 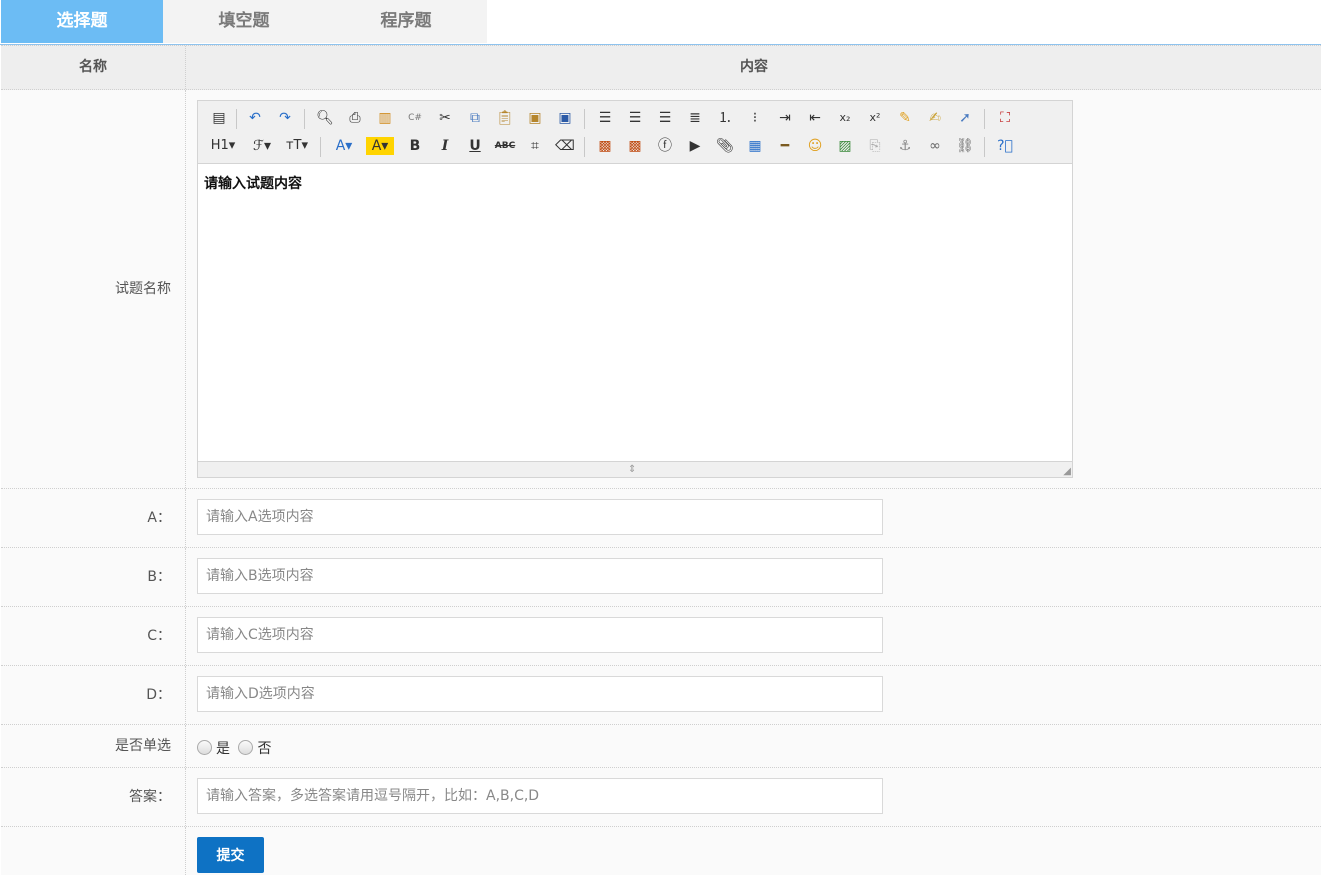 What do you see at coordinates (93, 797) in the screenshot?
I see `answer-label: 答案：` at bounding box center [93, 797].